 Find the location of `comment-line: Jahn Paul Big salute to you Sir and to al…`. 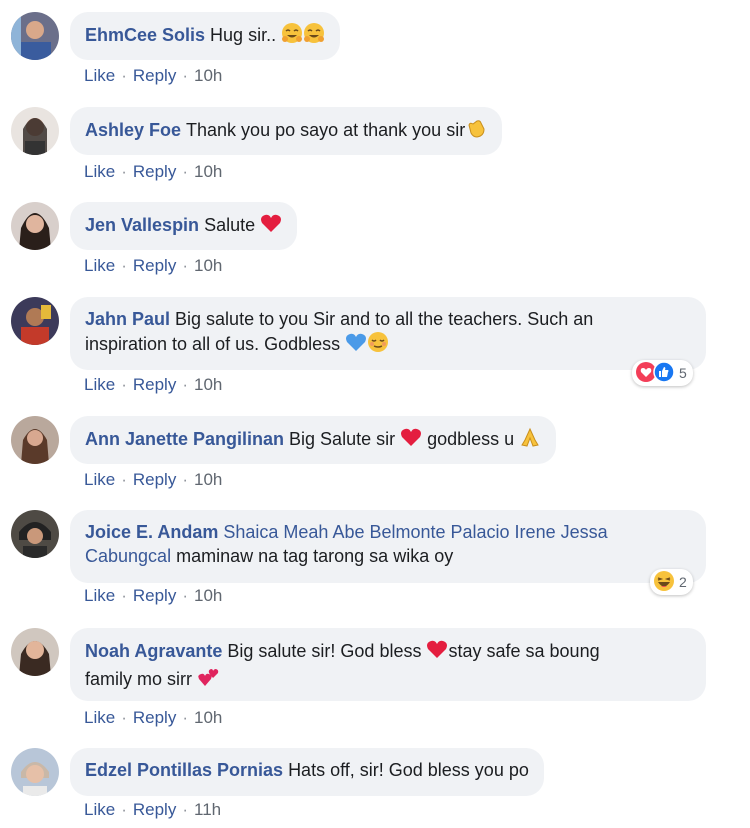

comment-line: Jahn Paul Big salute to you Sir and to al… is located at coordinates (388, 319).